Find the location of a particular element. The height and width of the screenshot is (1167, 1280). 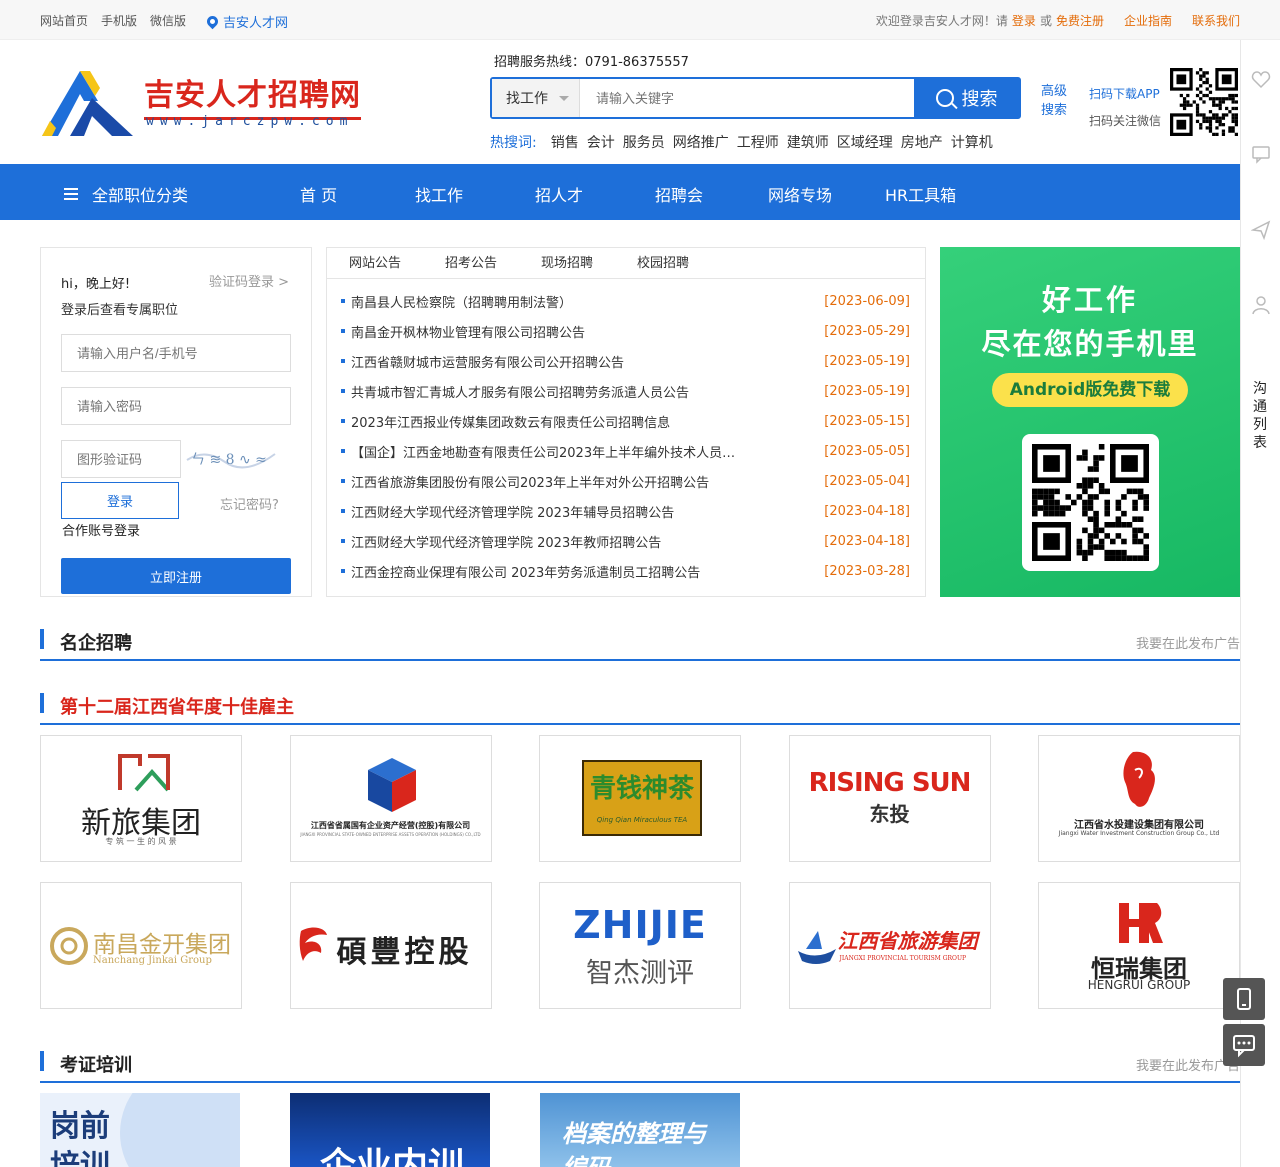

login-link: 登录 is located at coordinates (1024, 20).